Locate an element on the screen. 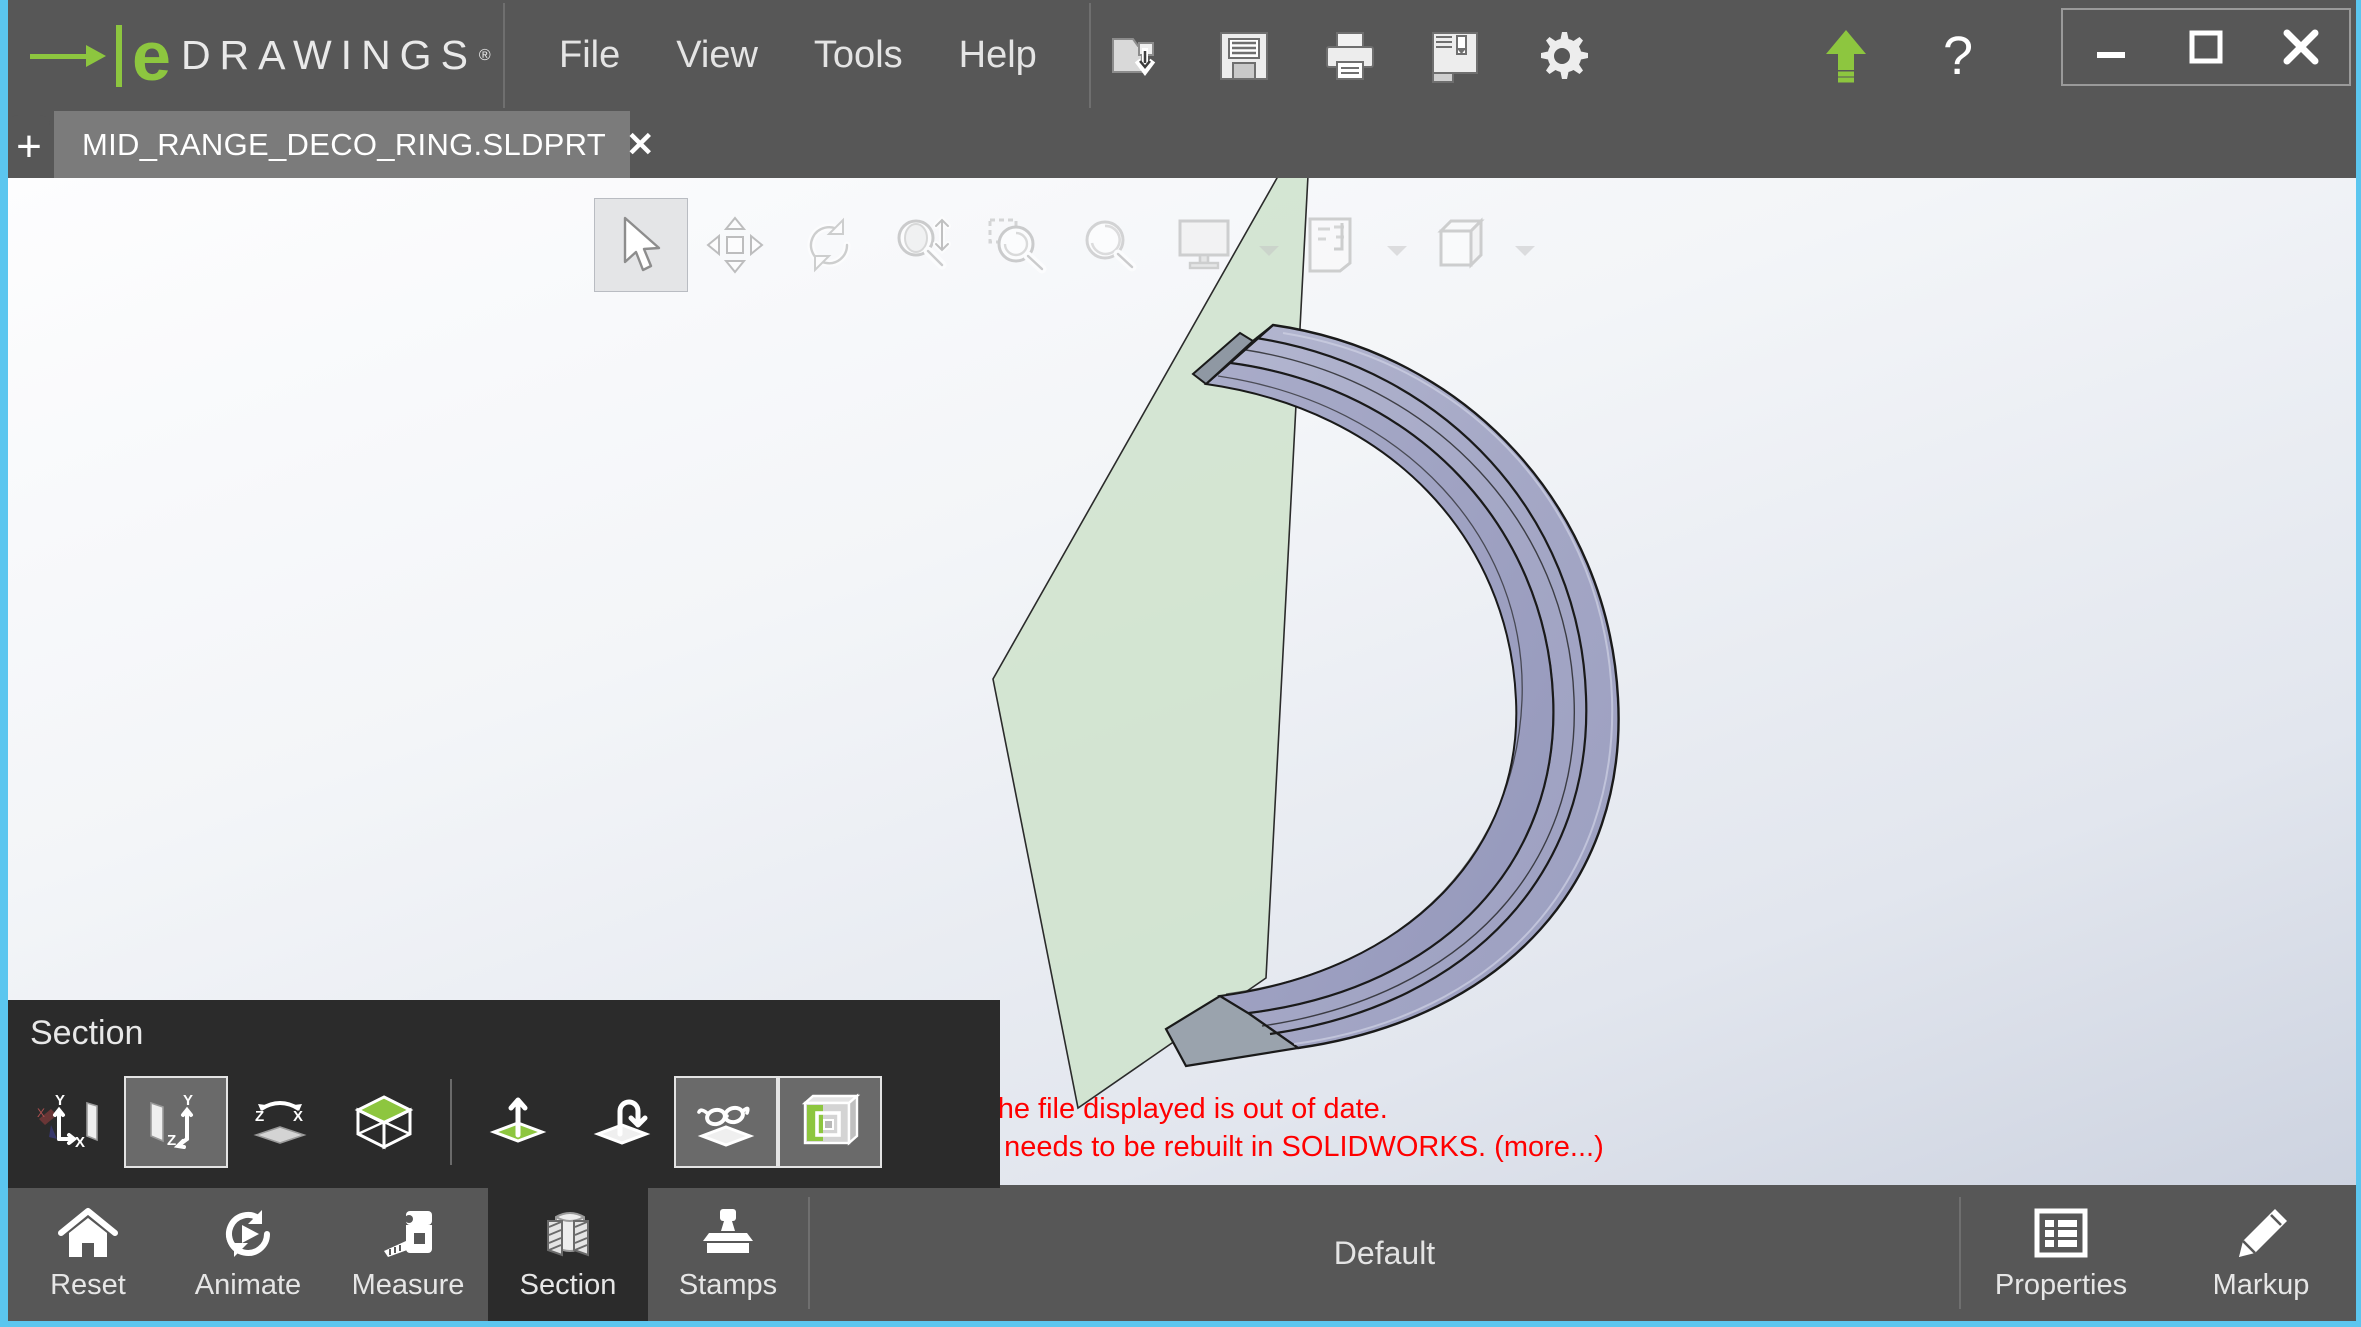  bottom-item-reset: Reset is located at coordinates (88, 1253).